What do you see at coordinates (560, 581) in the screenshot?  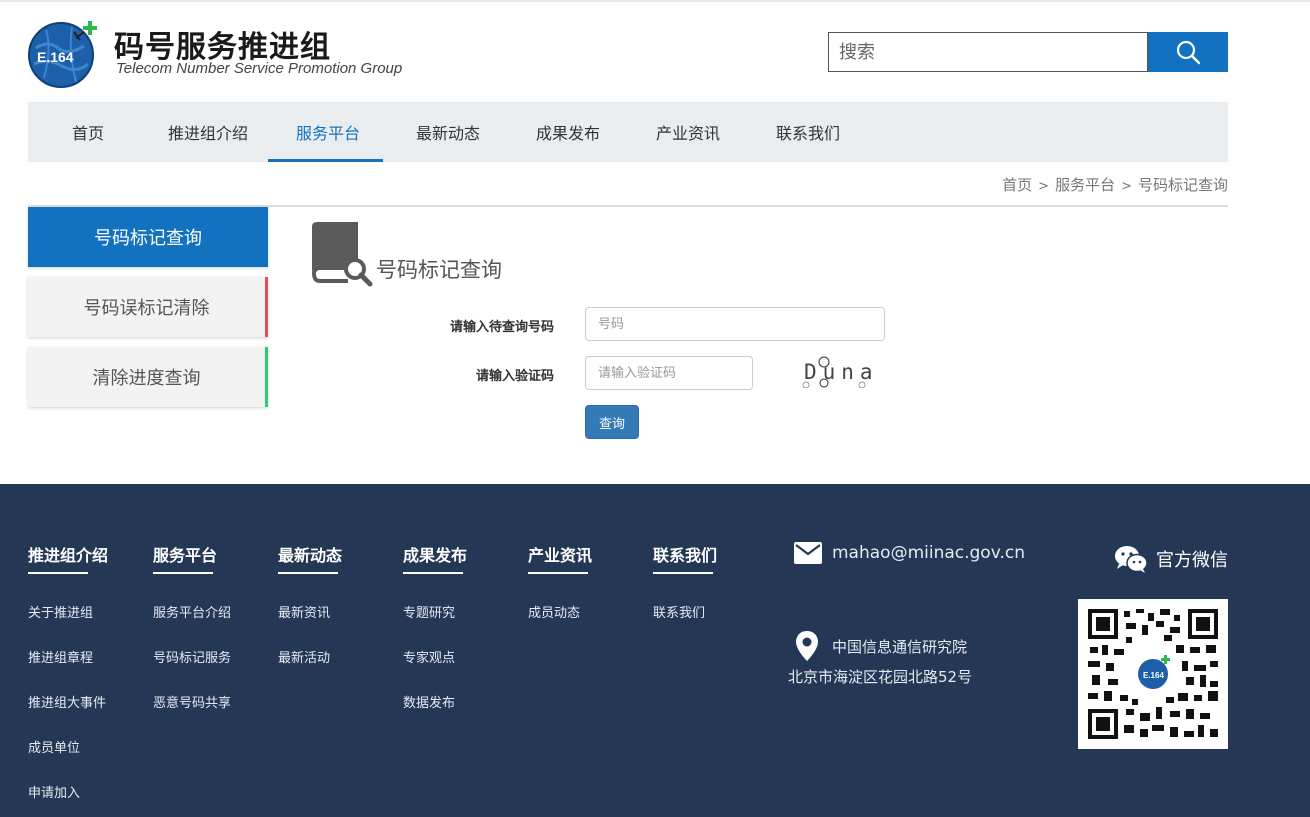 I see `footer-column-industry: 产业资讯 成员动态` at bounding box center [560, 581].